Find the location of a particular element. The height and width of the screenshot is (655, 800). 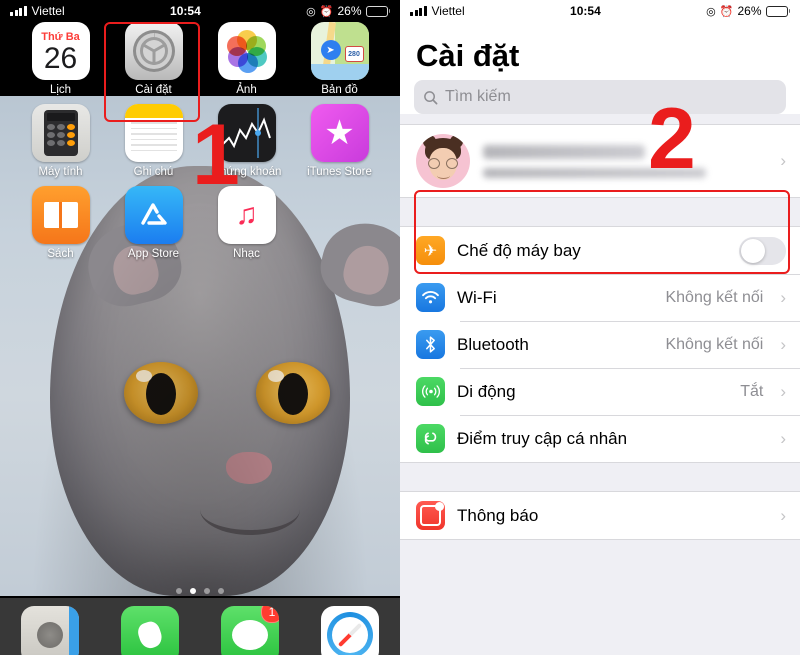

page-title: Cài đặt is located at coordinates (468, 55).